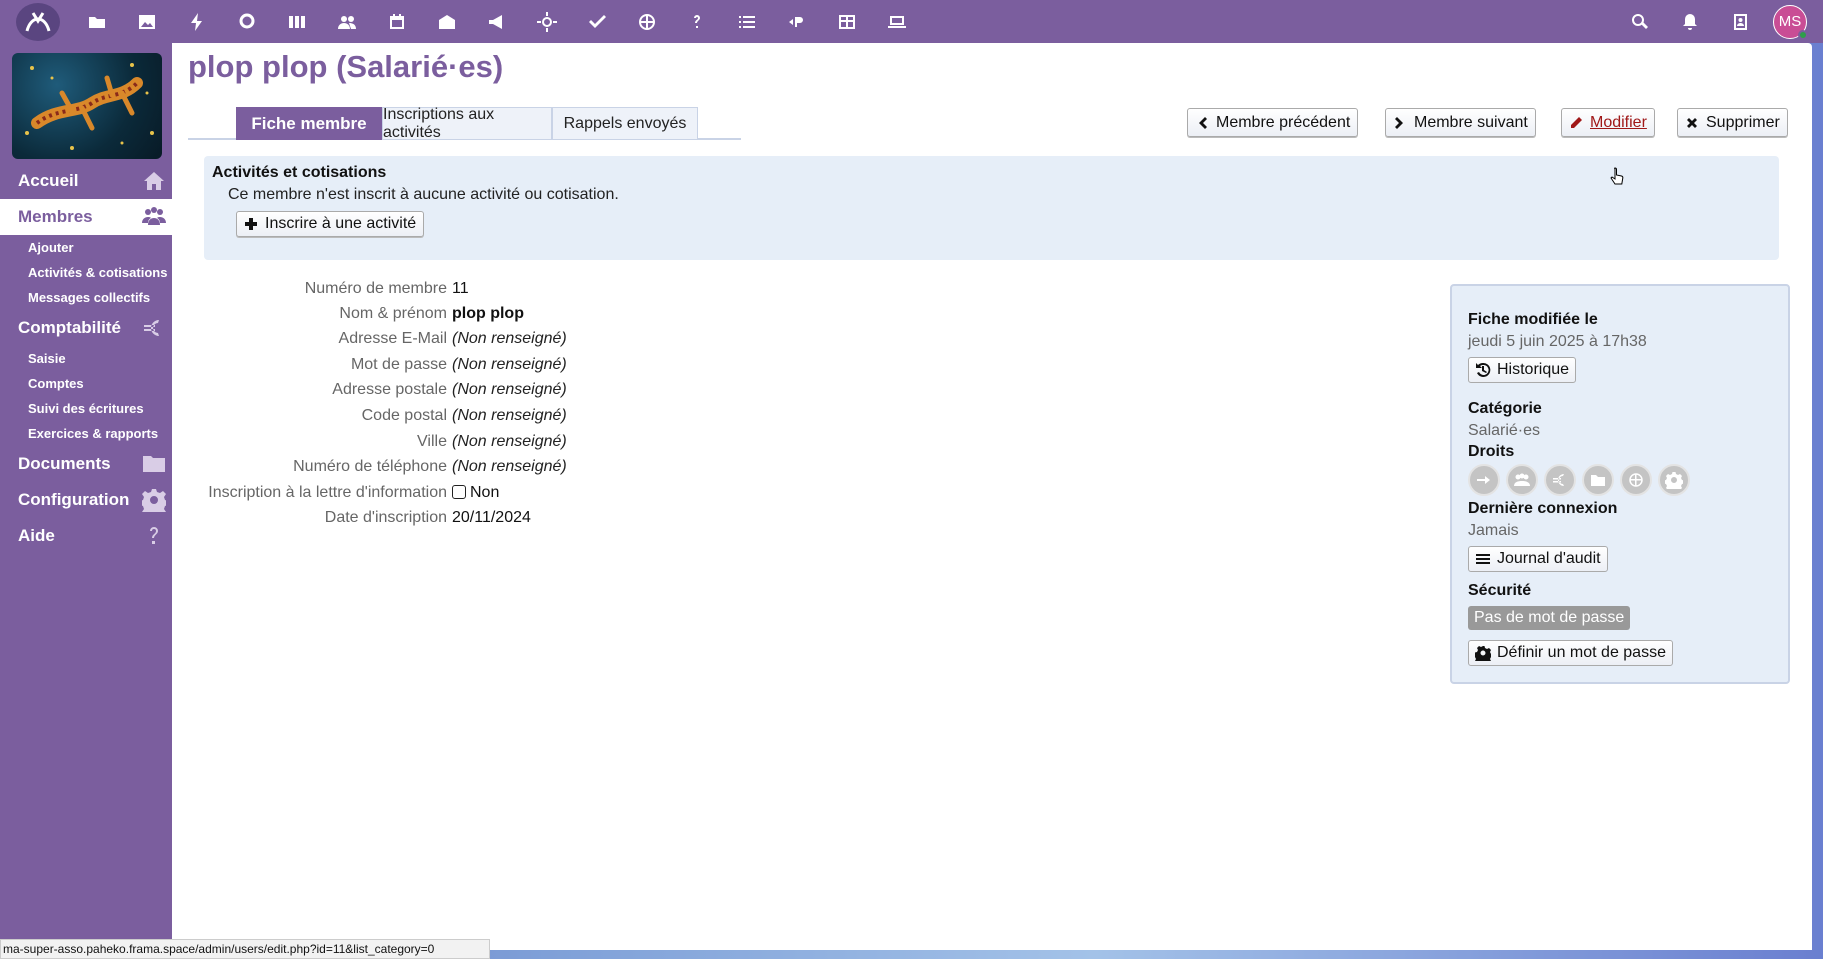 The height and width of the screenshot is (959, 1823). Describe the element at coordinates (55, 216) in the screenshot. I see `nav-label: Membres` at that location.